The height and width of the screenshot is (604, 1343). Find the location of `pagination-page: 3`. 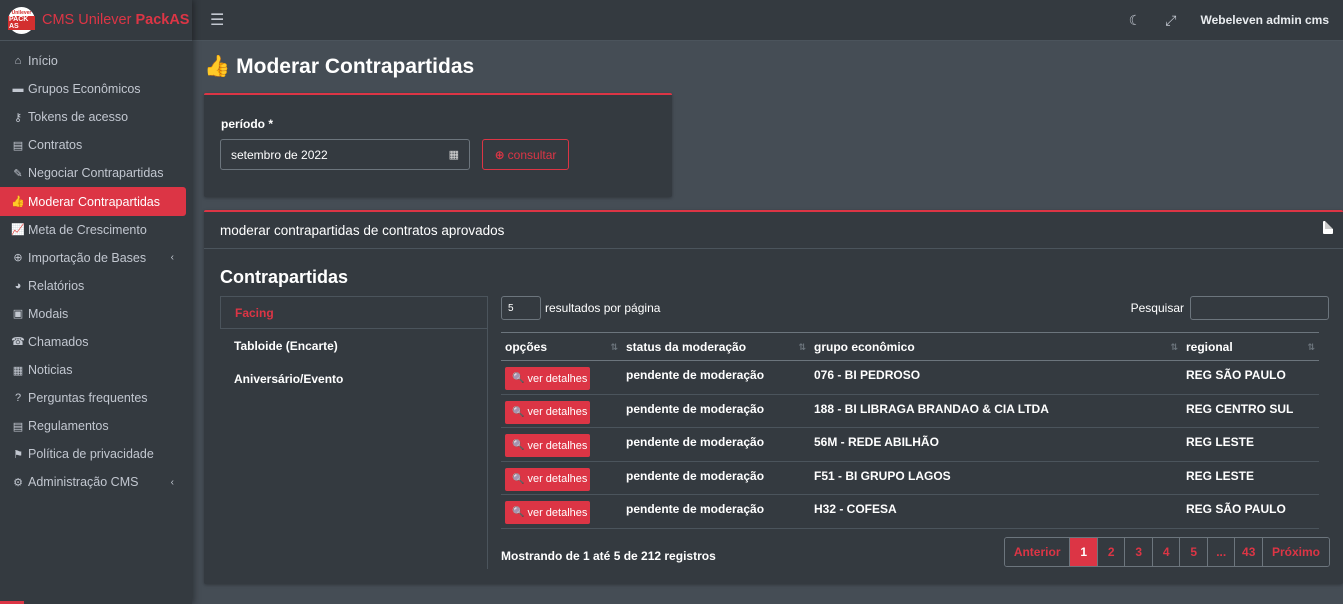

pagination-page: 3 is located at coordinates (1138, 552).